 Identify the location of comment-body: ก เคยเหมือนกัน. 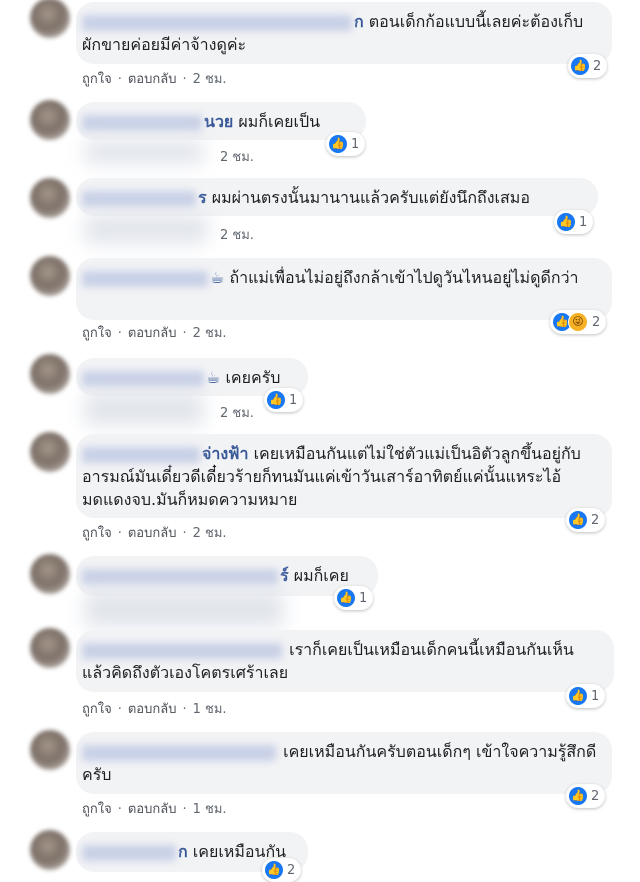
(188, 851).